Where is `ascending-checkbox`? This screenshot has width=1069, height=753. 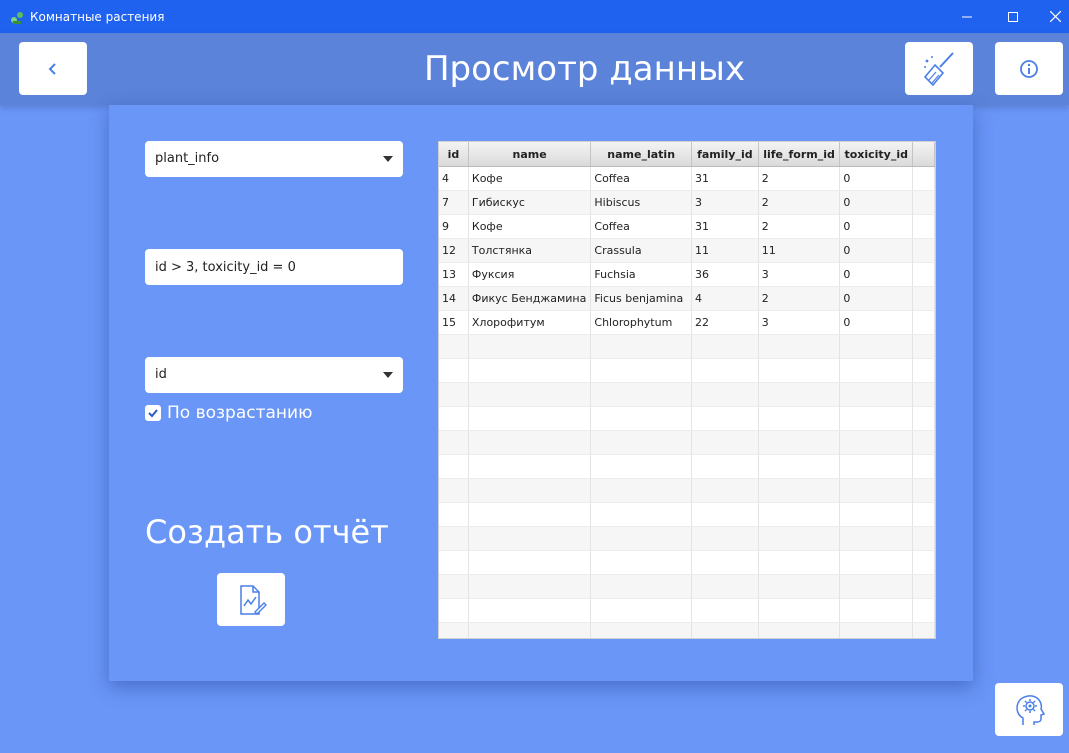
ascending-checkbox is located at coordinates (153, 413).